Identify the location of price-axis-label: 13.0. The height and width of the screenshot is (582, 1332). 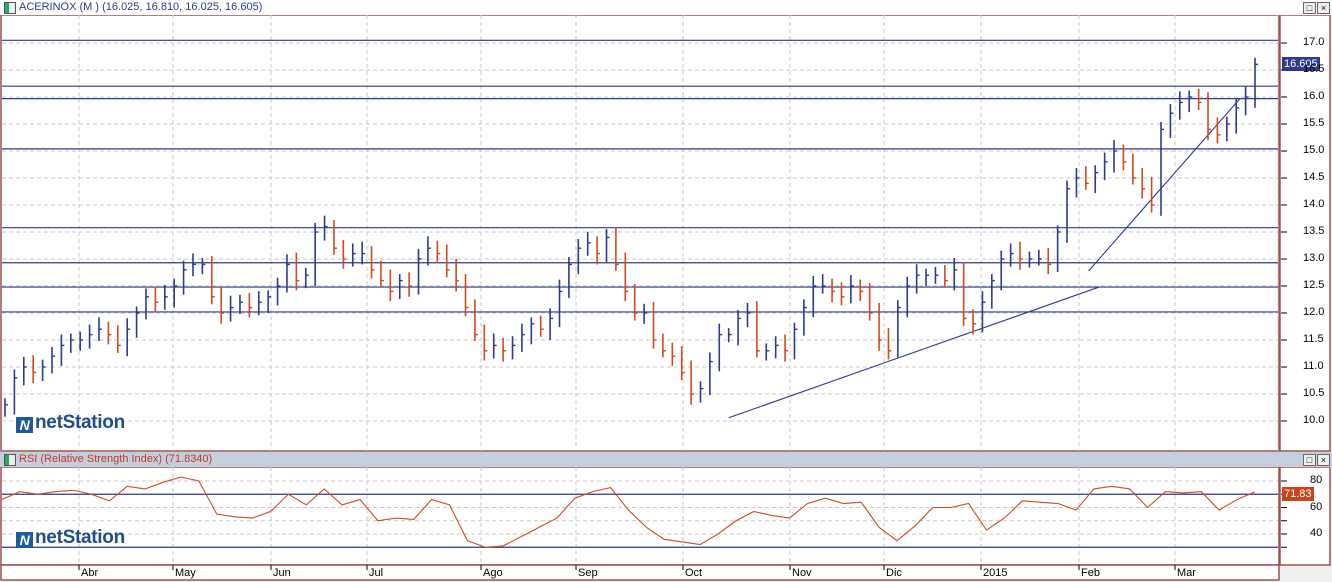
(1314, 258).